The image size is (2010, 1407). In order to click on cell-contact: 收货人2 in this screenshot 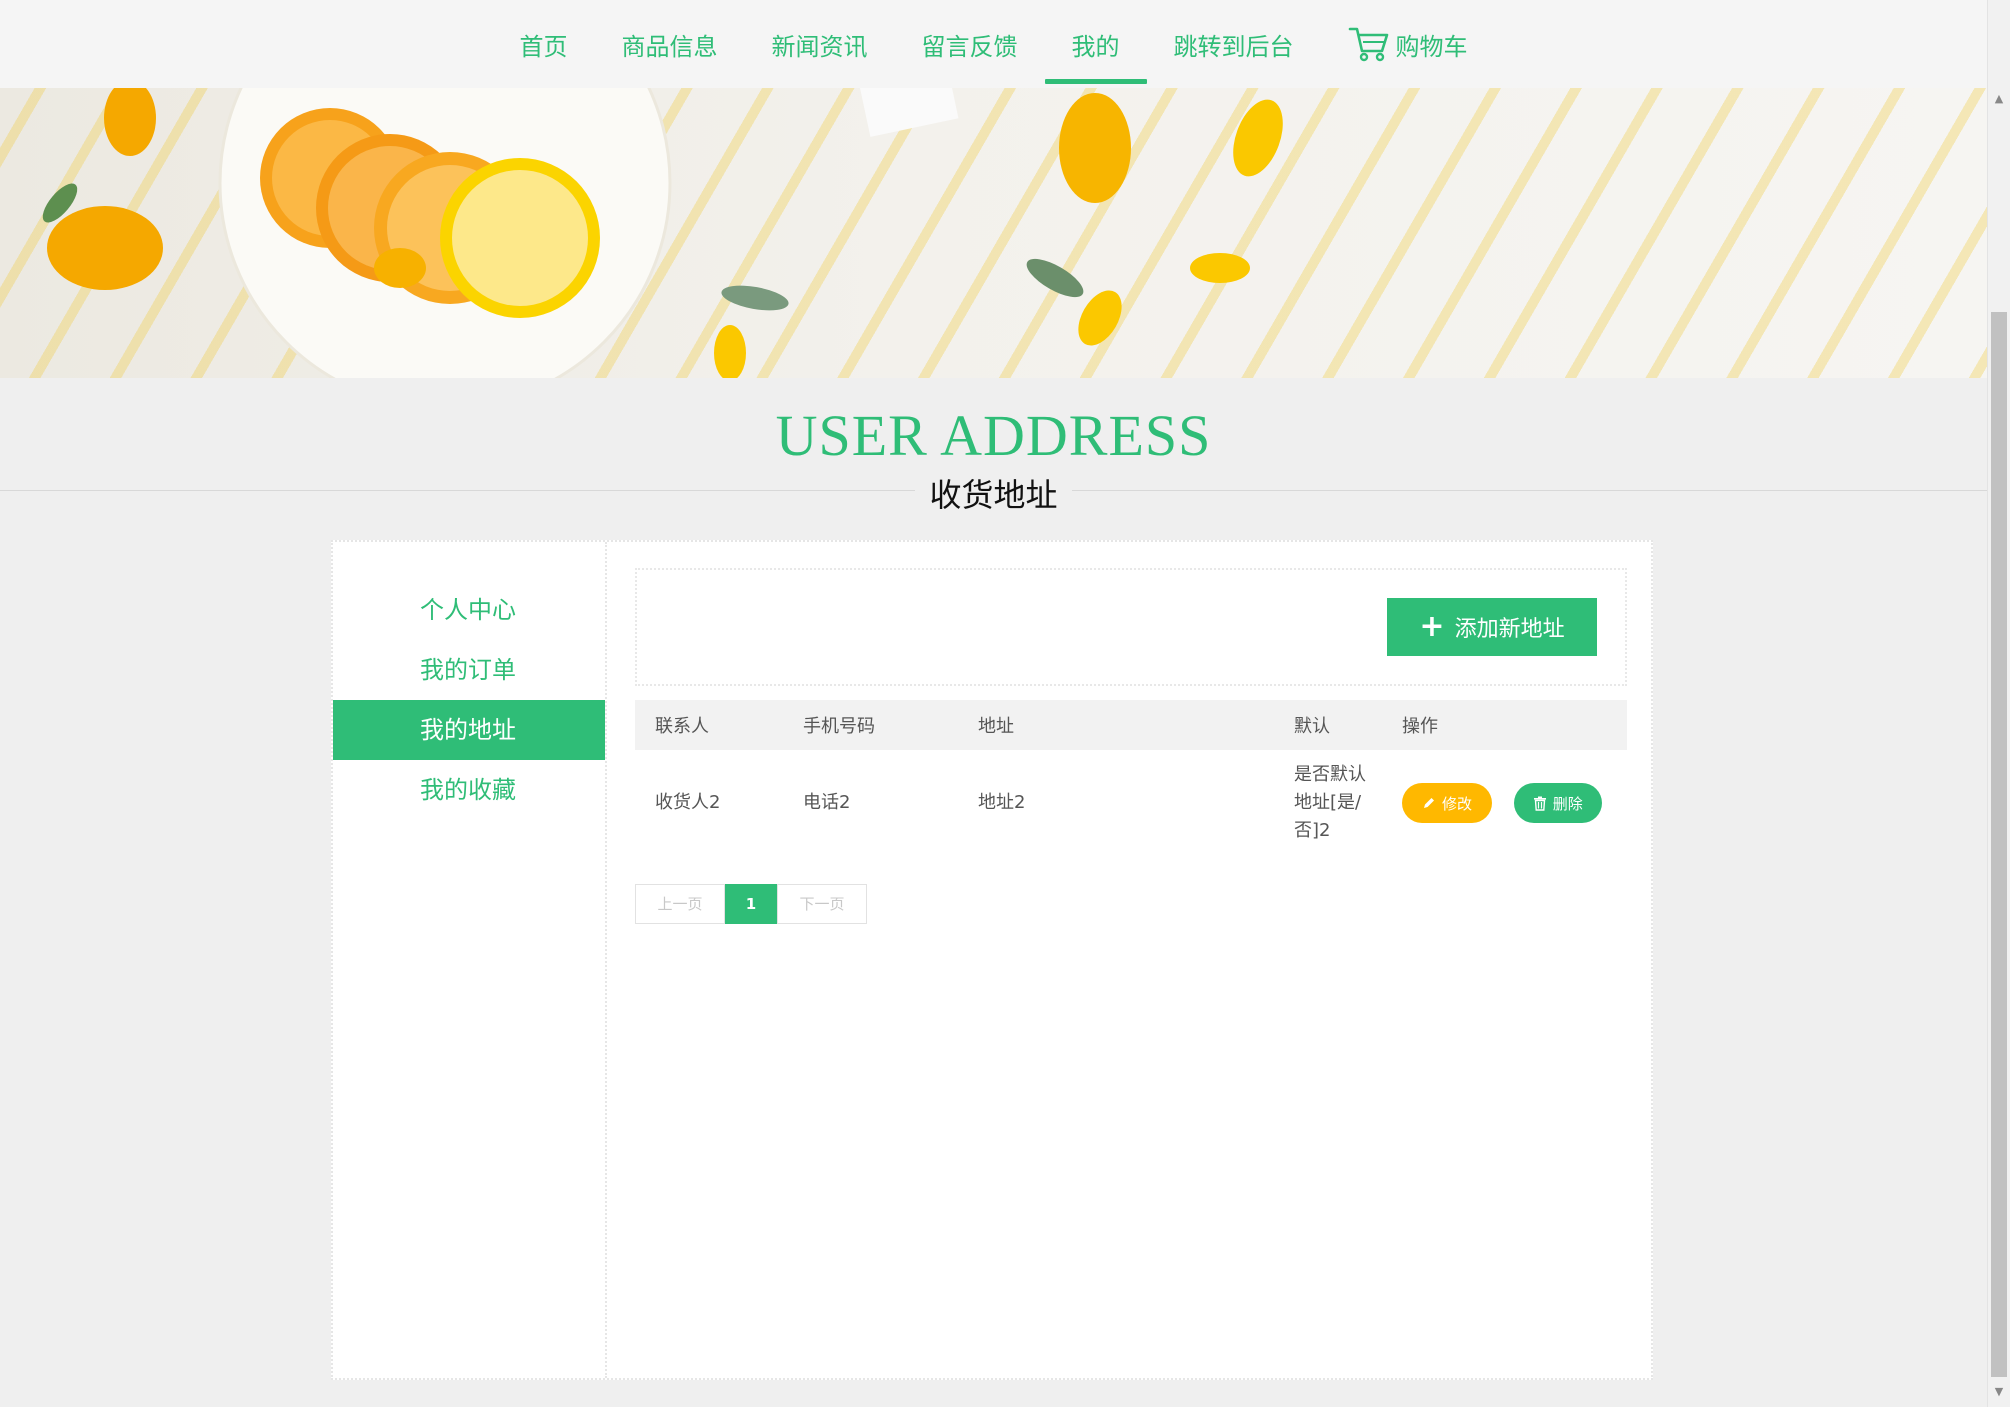, I will do `click(688, 802)`.